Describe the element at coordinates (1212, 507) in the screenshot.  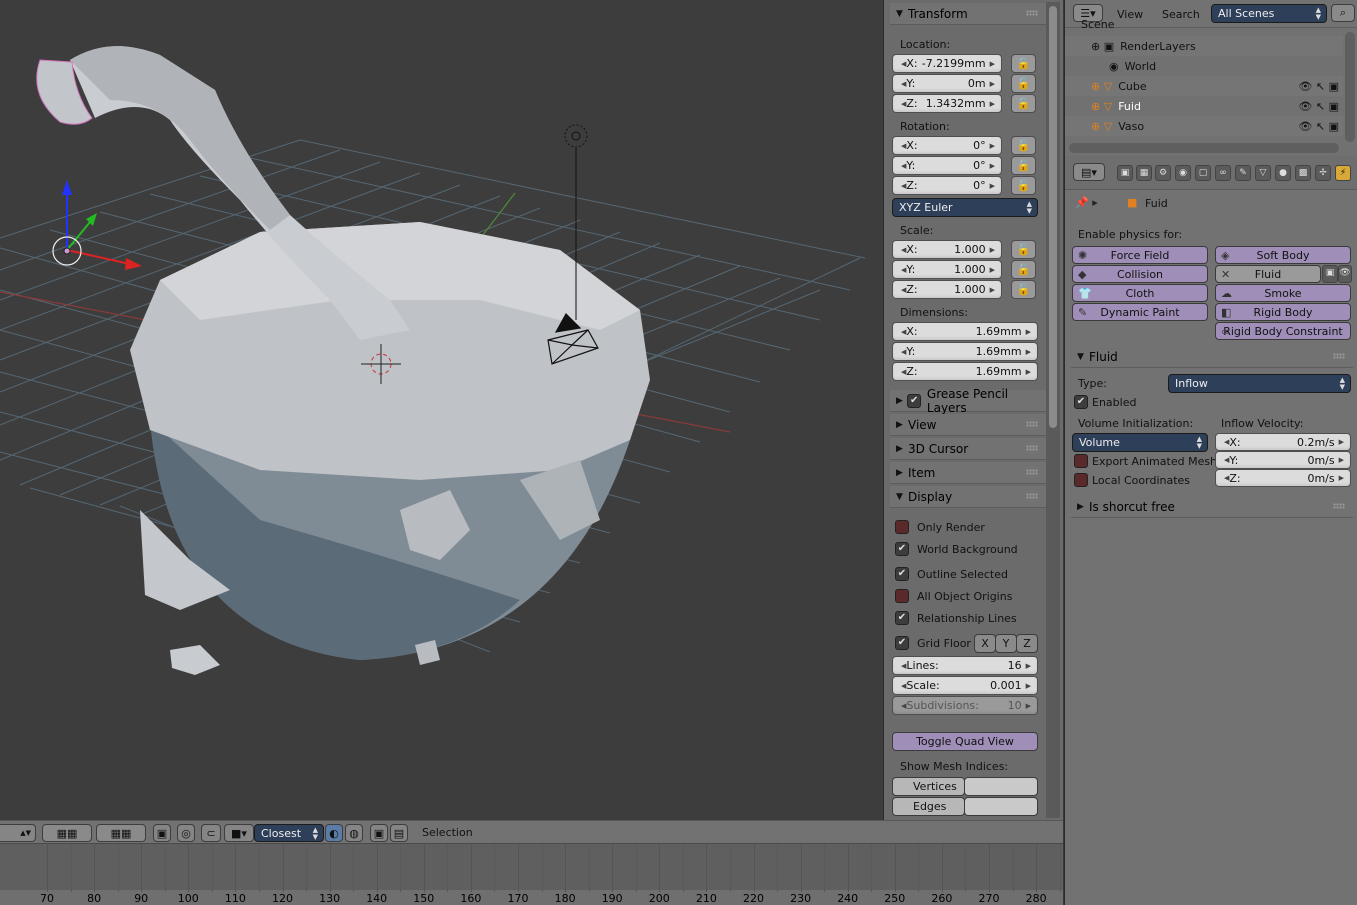
I see `shortcut-panel-header: ▶ Is shorcut free` at that location.